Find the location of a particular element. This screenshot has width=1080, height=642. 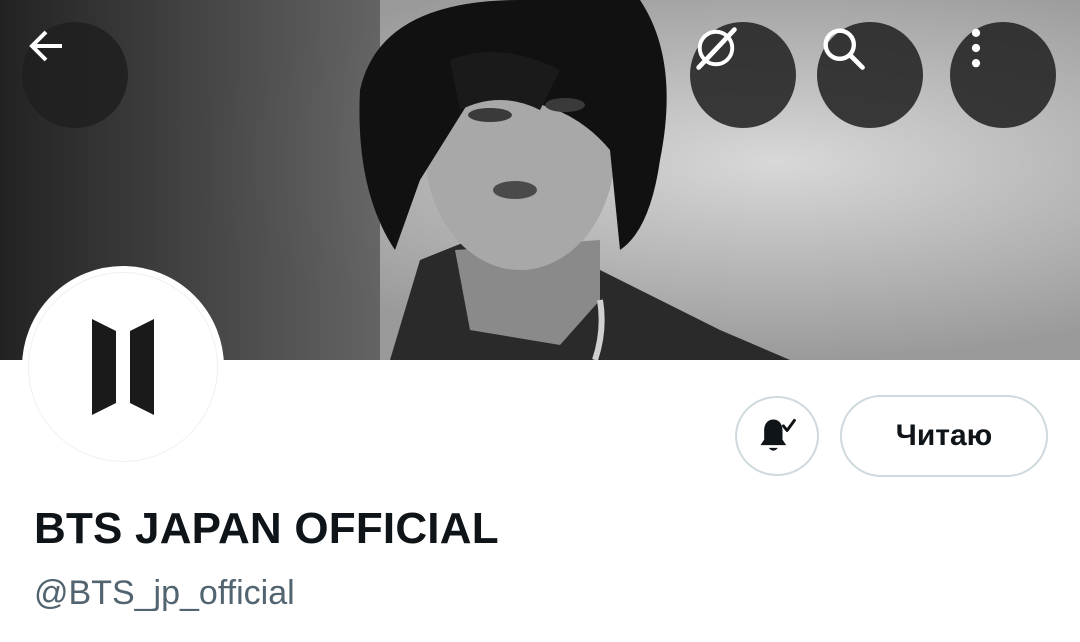

bell-check-icon is located at coordinates (778, 434).